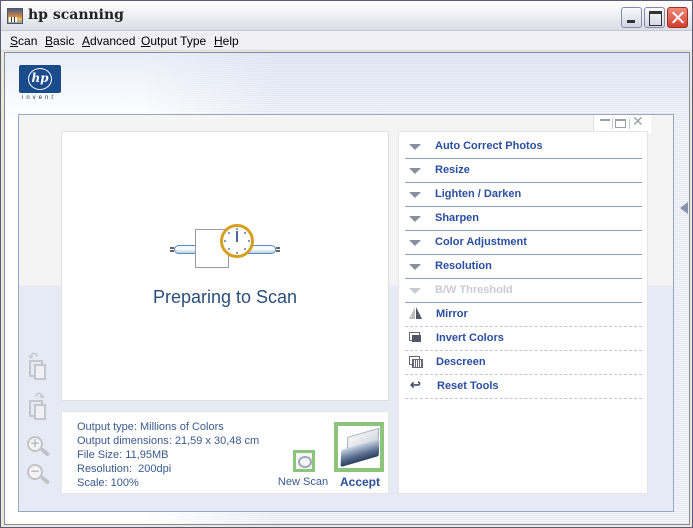 Image resolution: width=693 pixels, height=528 pixels. Describe the element at coordinates (225, 297) in the screenshot. I see `preview-status: Preparing to Scan` at that location.